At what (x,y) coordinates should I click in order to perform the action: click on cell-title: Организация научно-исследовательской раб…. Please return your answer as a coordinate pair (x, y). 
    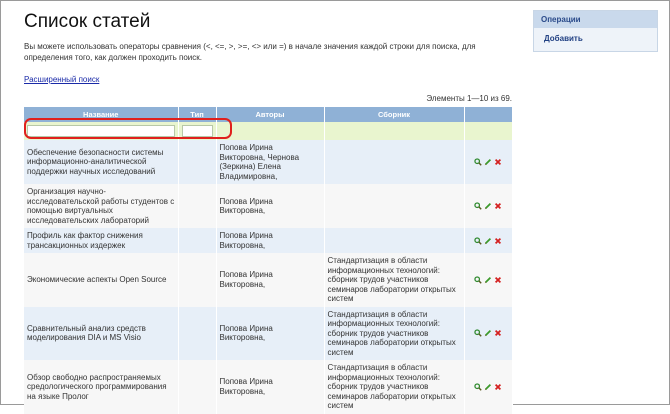
    Looking at the image, I should click on (101, 206).